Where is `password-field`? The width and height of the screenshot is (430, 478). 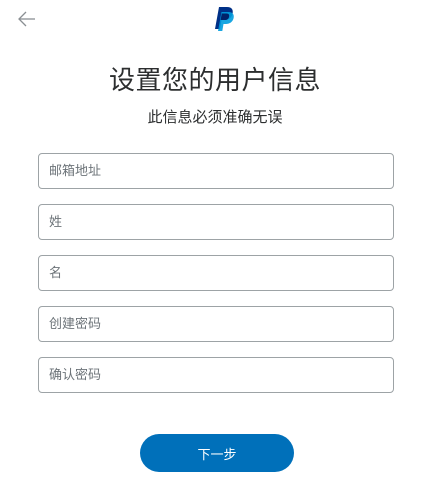 password-field is located at coordinates (216, 324).